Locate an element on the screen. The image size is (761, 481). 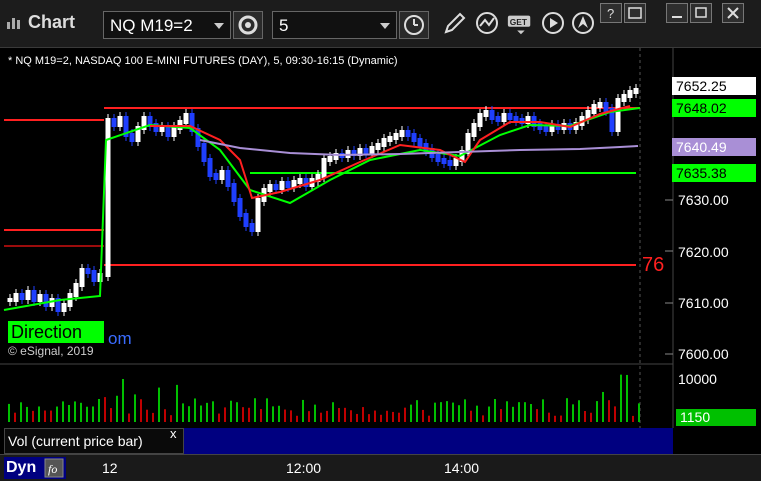
time-axis-label: 12 is located at coordinates (110, 468).